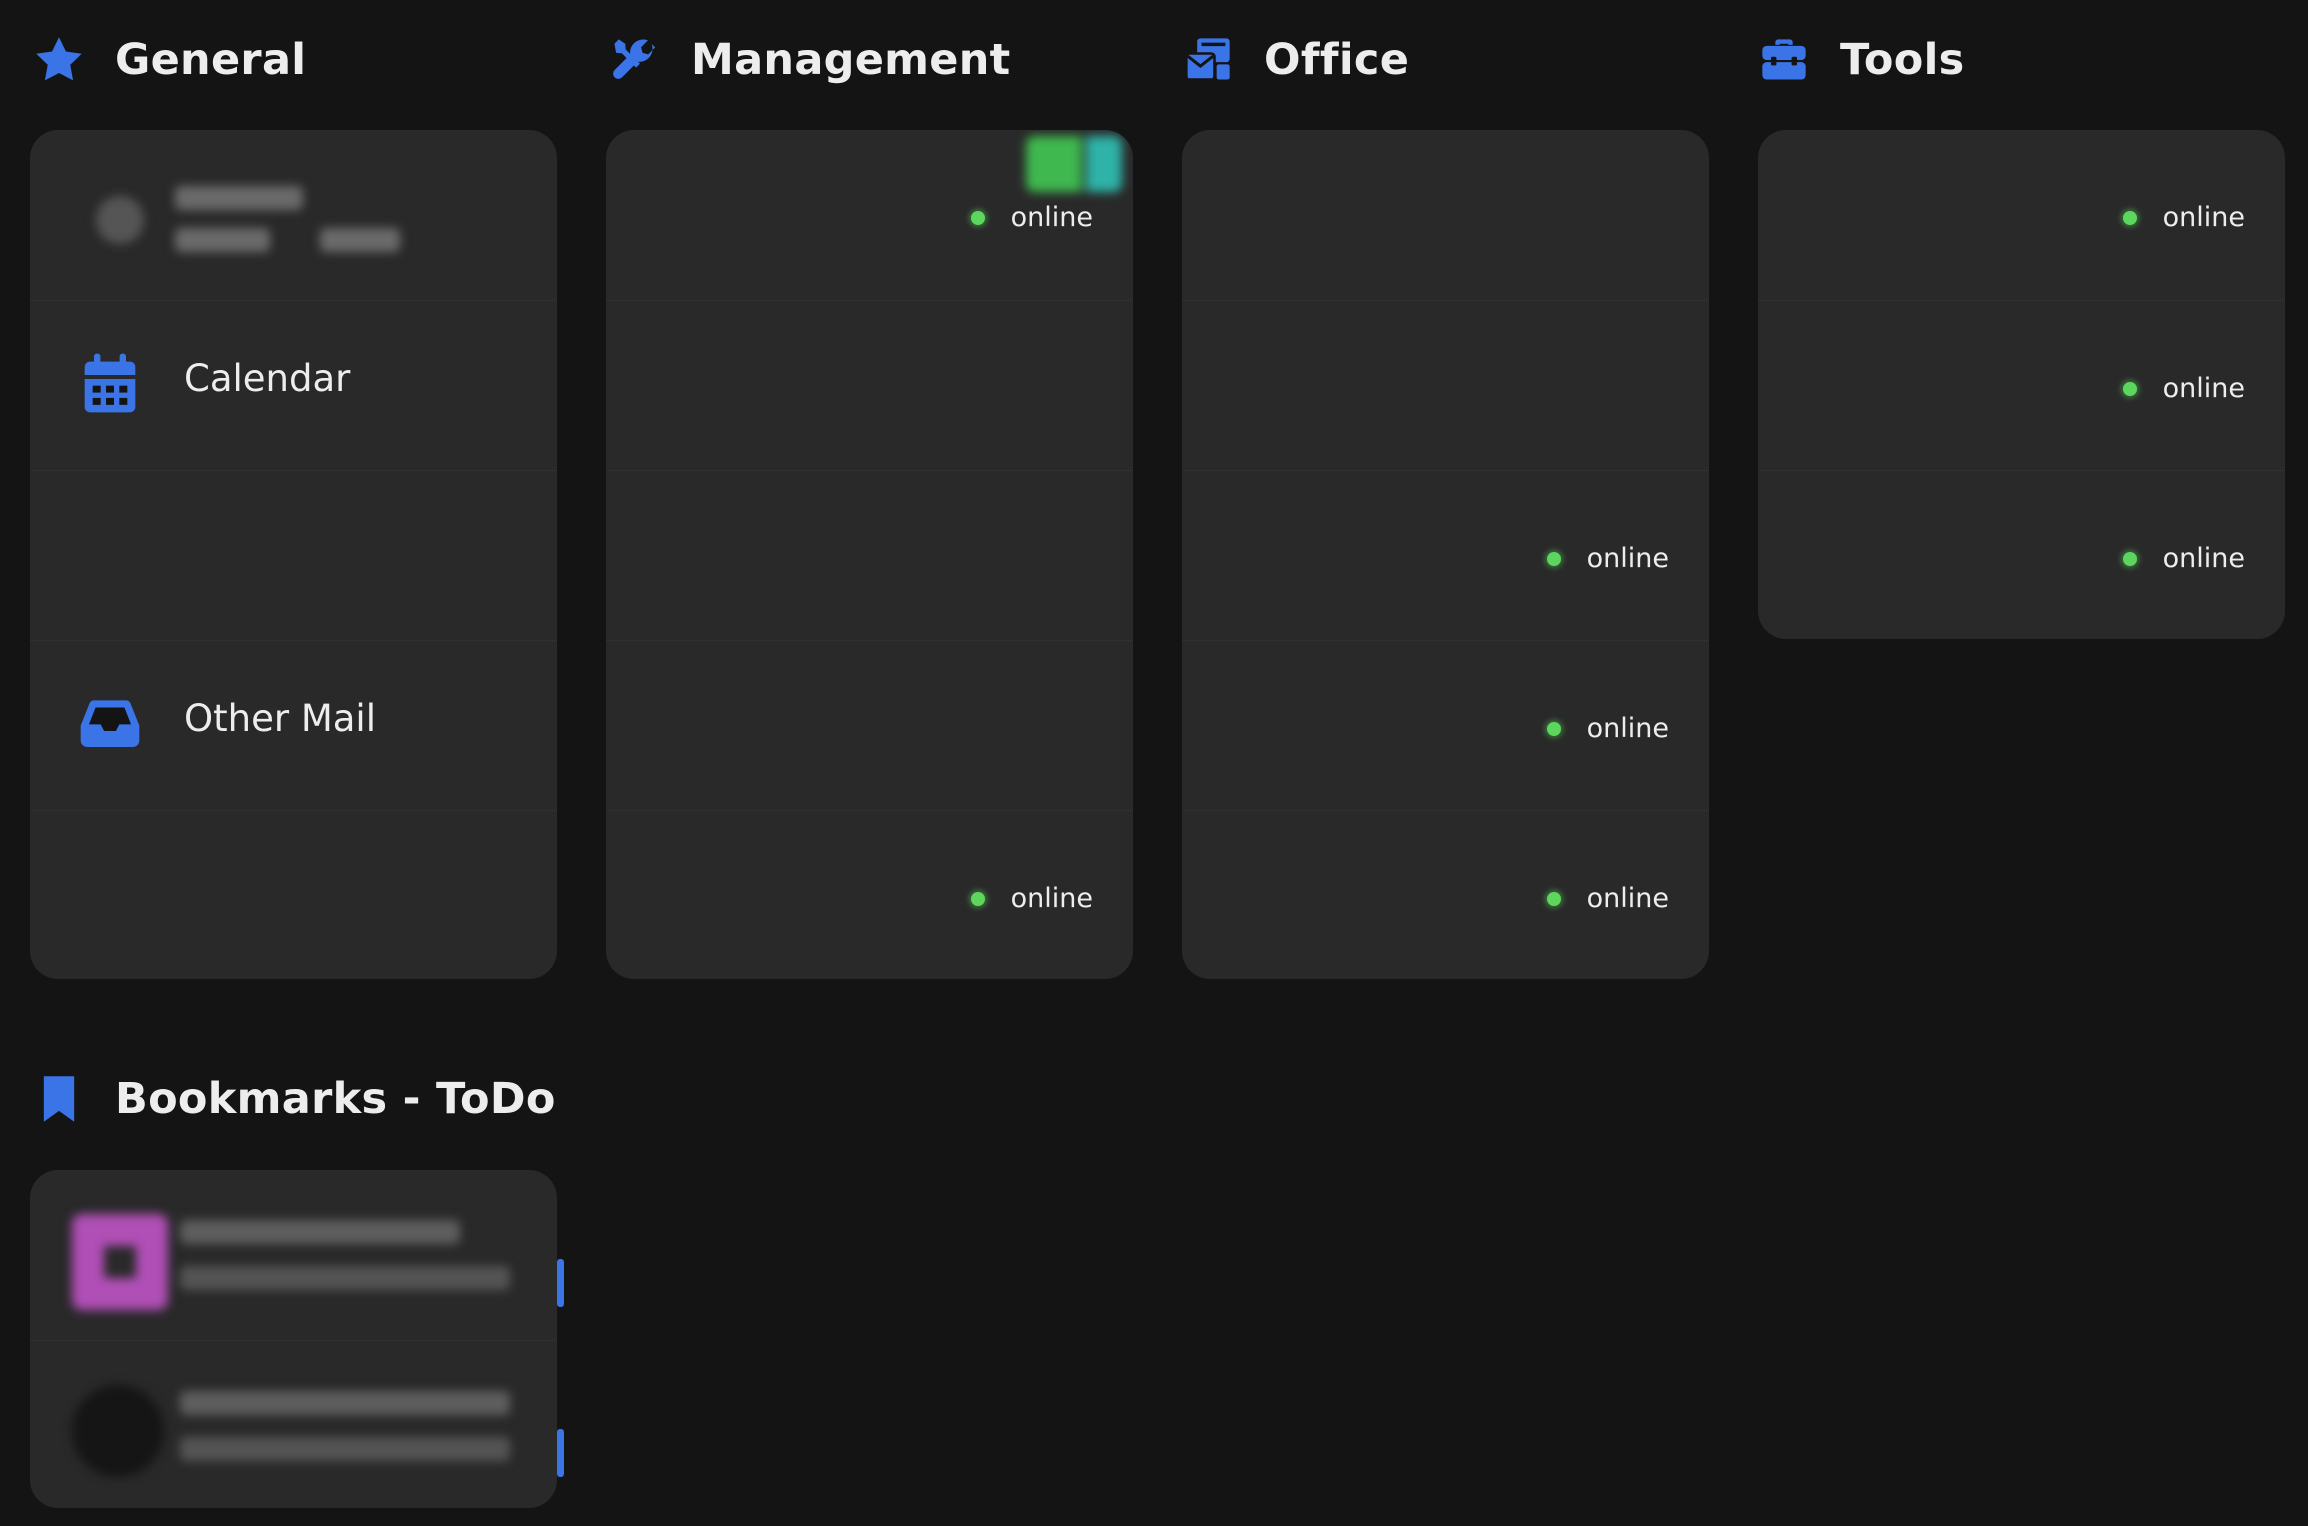 This screenshot has height=1526, width=2308. What do you see at coordinates (635, 60) in the screenshot?
I see `tools-icon` at bounding box center [635, 60].